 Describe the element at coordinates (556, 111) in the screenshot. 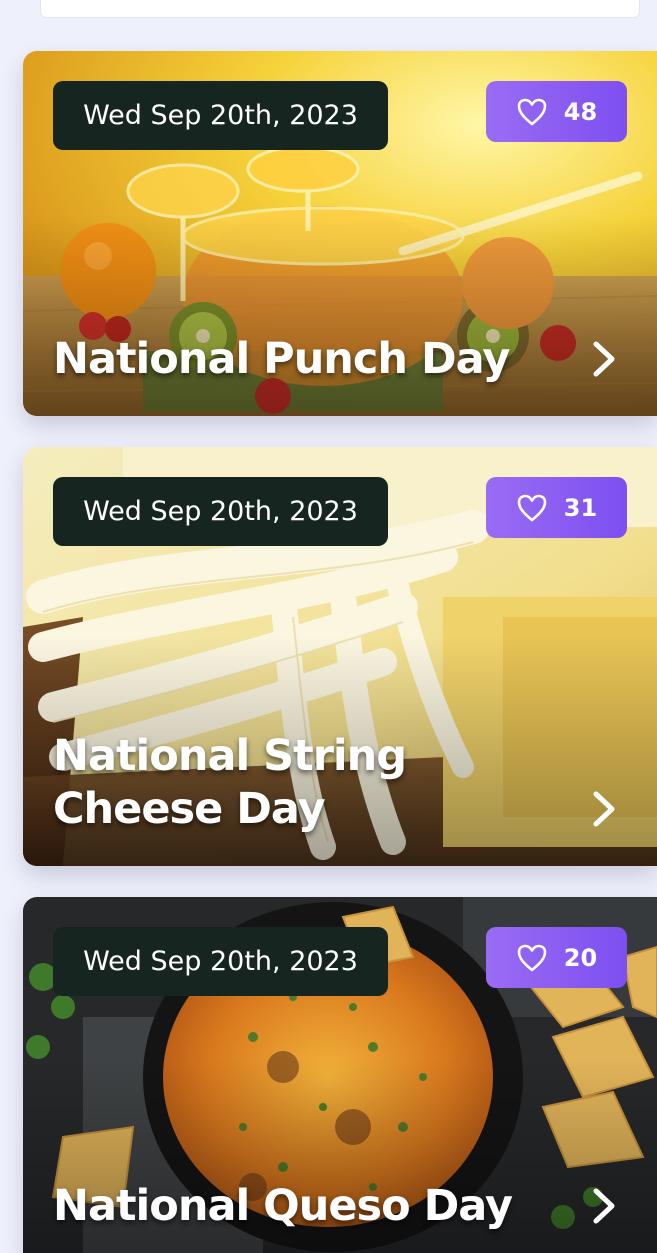

I see `like-button: 48` at that location.